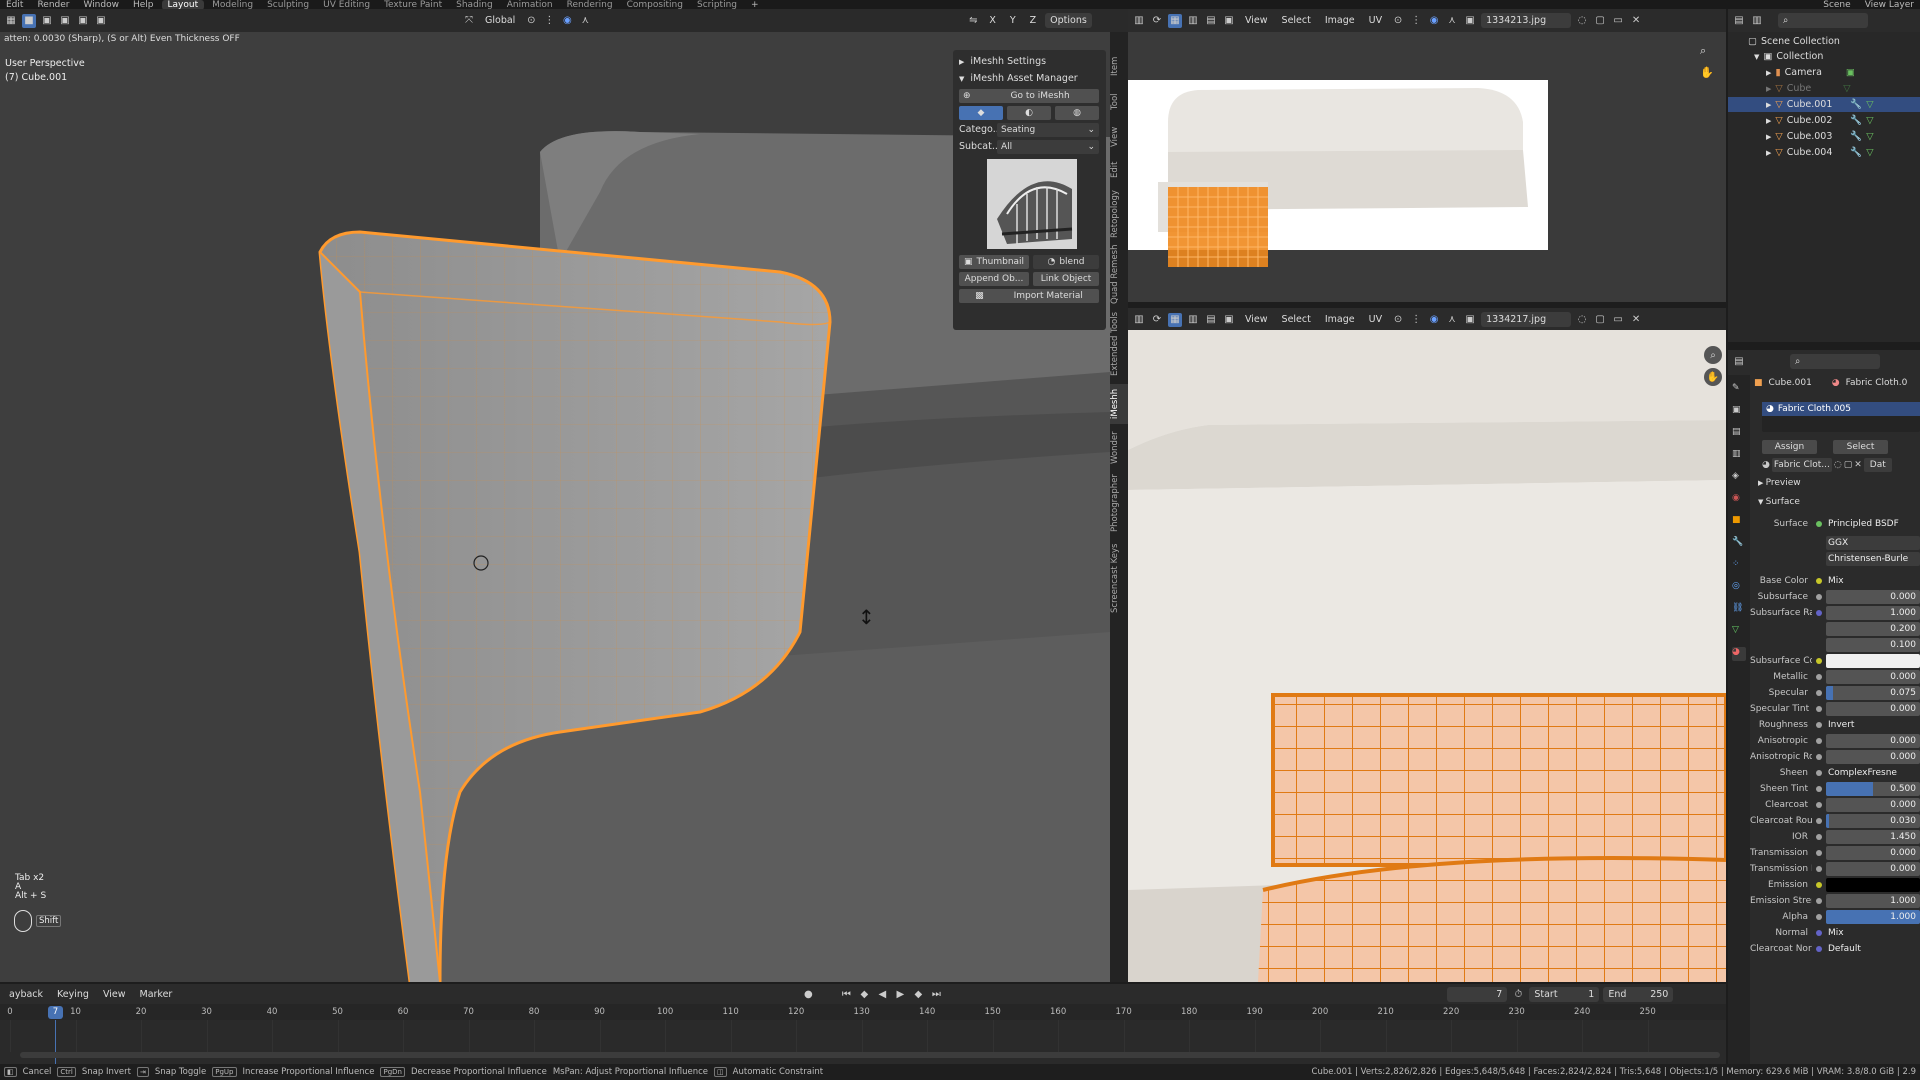 Image resolution: width=1920 pixels, height=1080 pixels. I want to click on orientation-dropdown: Global, so click(500, 20).